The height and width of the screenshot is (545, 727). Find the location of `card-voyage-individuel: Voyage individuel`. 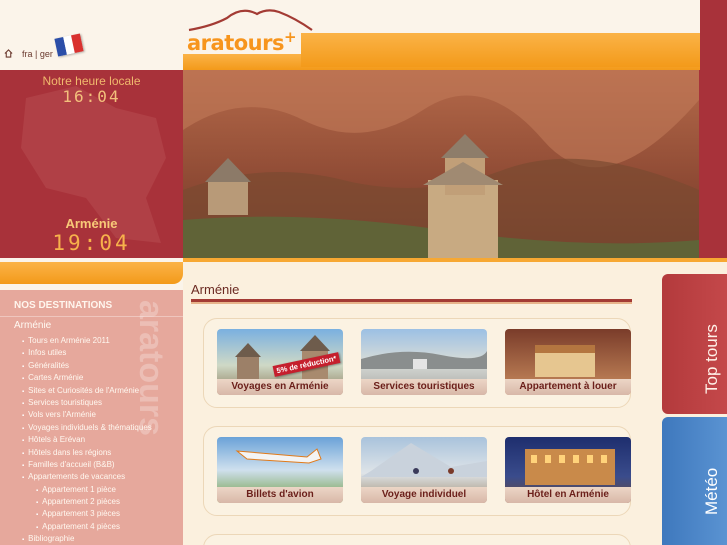

card-voyage-individuel: Voyage individuel is located at coordinates (424, 470).